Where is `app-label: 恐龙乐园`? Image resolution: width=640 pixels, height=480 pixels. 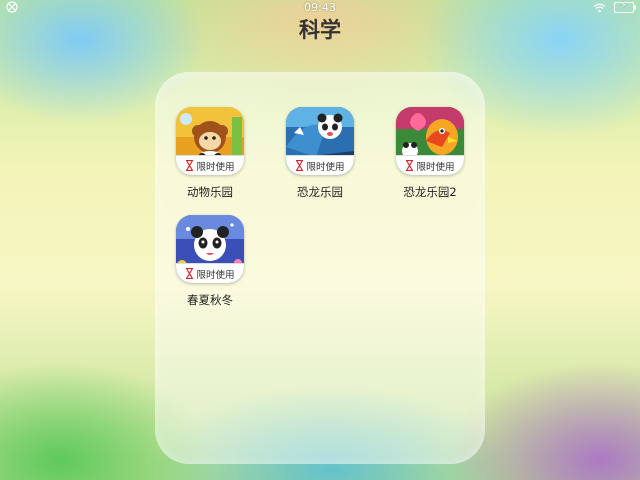
app-label: 恐龙乐园 is located at coordinates (320, 192).